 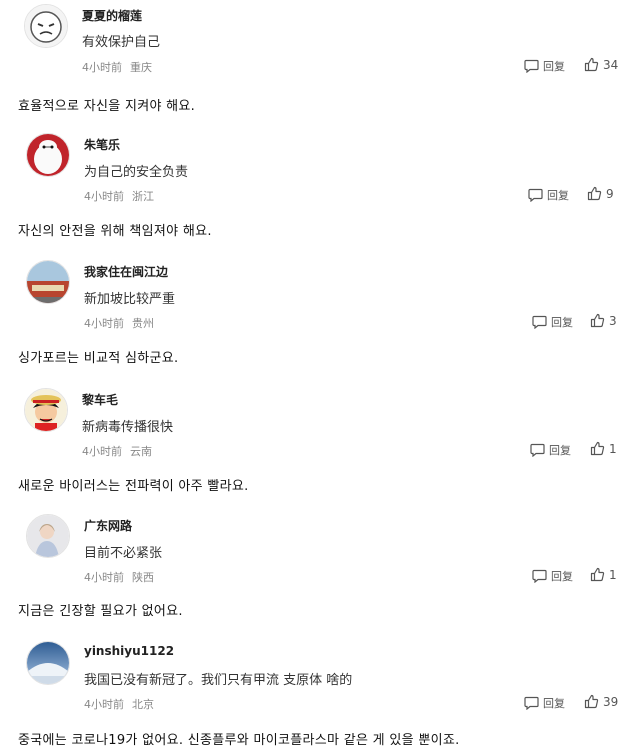 I want to click on comment-text: 我国已没有新冠了。我们只有甲流 支原体 啥的, so click(x=218, y=680).